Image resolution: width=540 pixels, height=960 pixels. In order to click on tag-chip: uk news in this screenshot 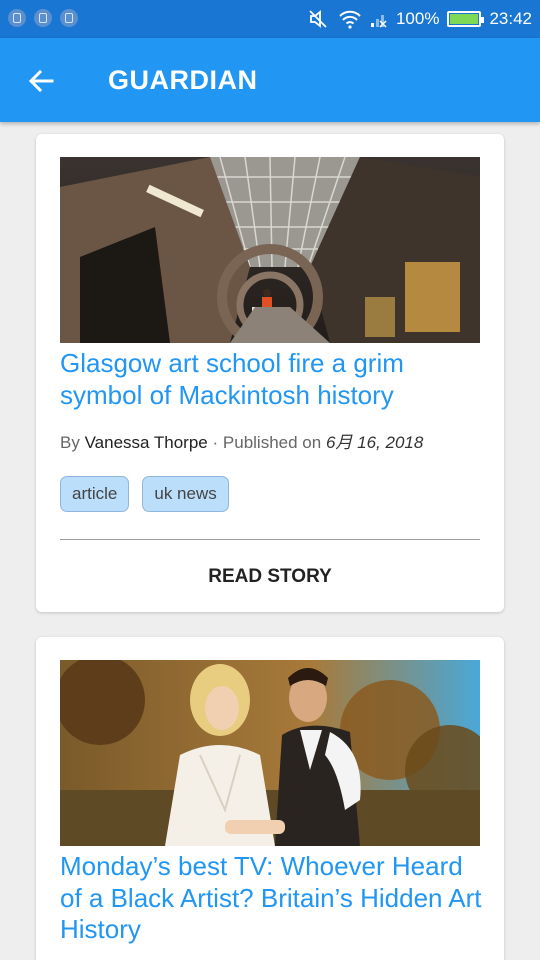, I will do `click(185, 494)`.